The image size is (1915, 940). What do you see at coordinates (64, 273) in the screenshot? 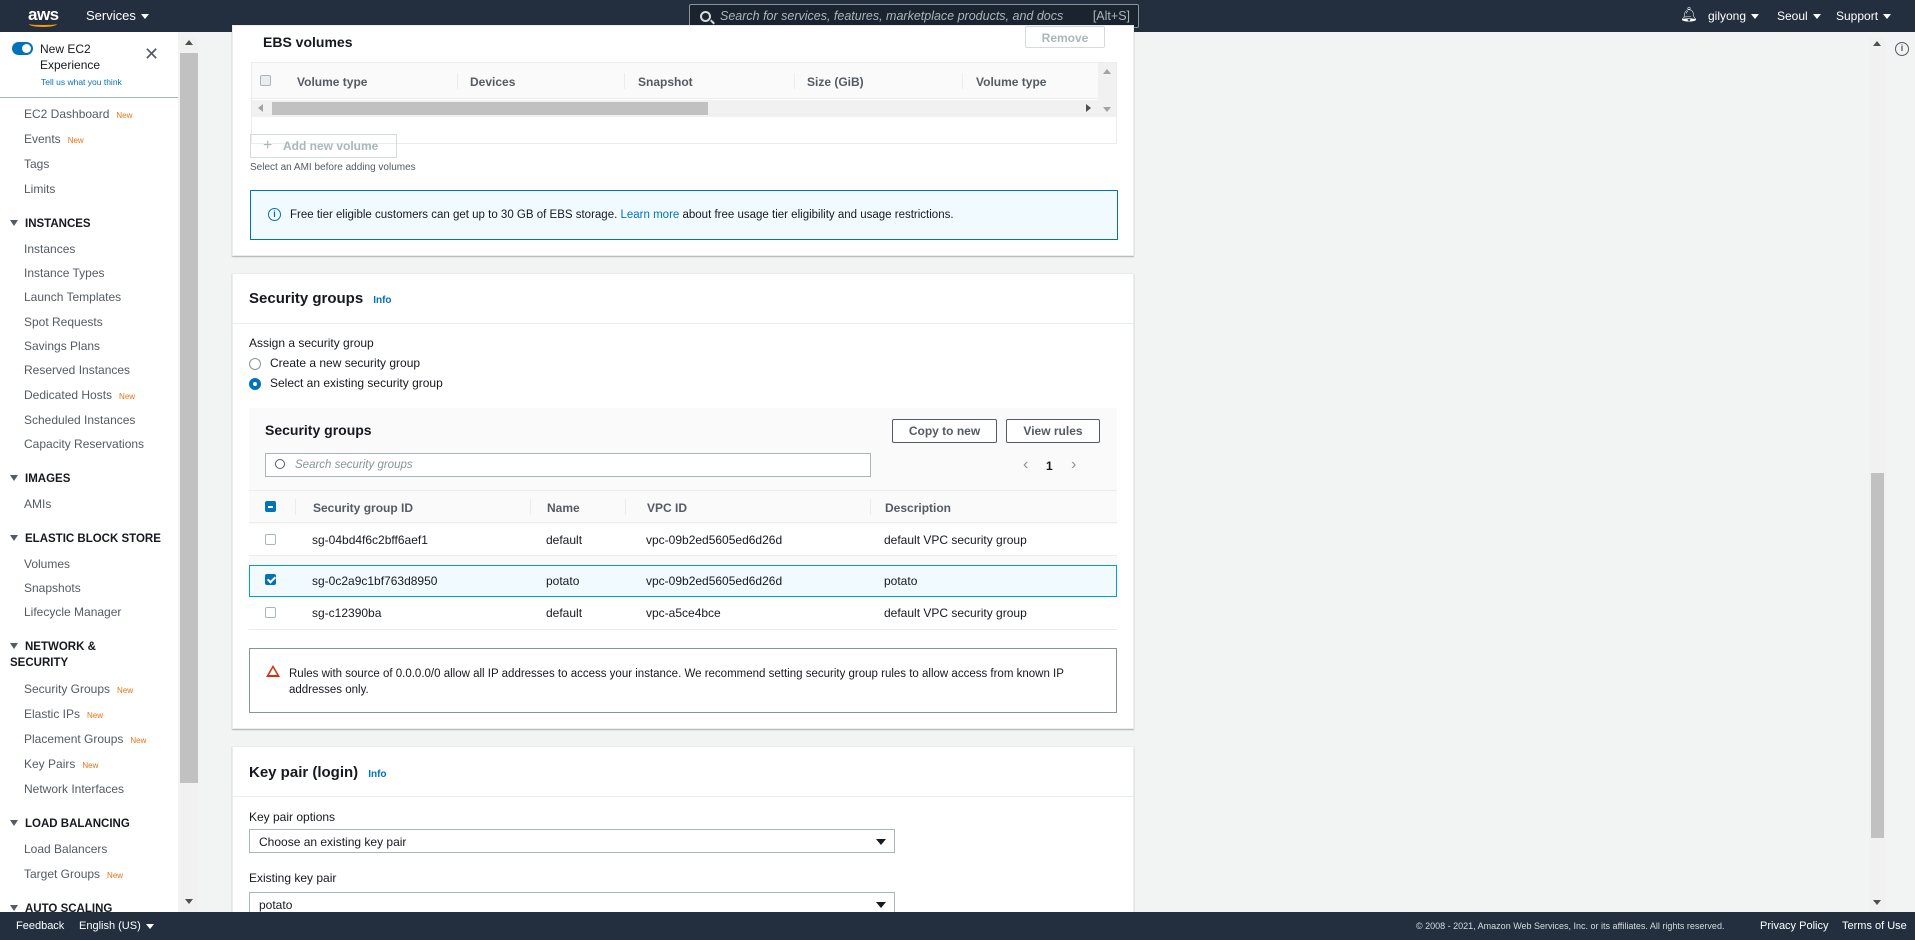
I see `sidebar-item-instance-types: Instance Types` at bounding box center [64, 273].